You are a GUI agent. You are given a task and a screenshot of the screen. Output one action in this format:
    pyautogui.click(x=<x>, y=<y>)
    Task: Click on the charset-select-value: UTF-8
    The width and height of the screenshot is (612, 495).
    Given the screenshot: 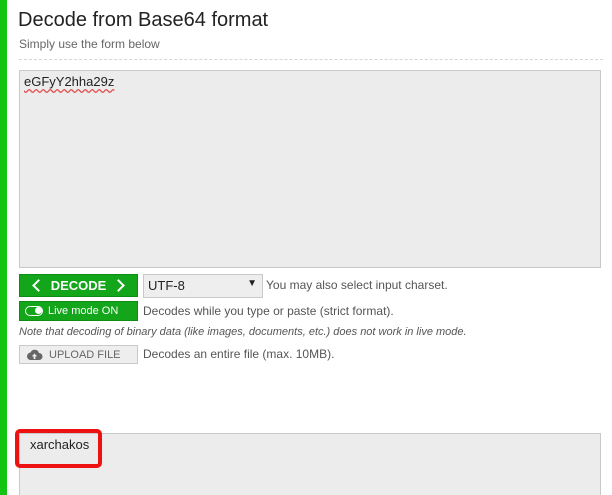 What is the action you would take?
    pyautogui.click(x=166, y=285)
    